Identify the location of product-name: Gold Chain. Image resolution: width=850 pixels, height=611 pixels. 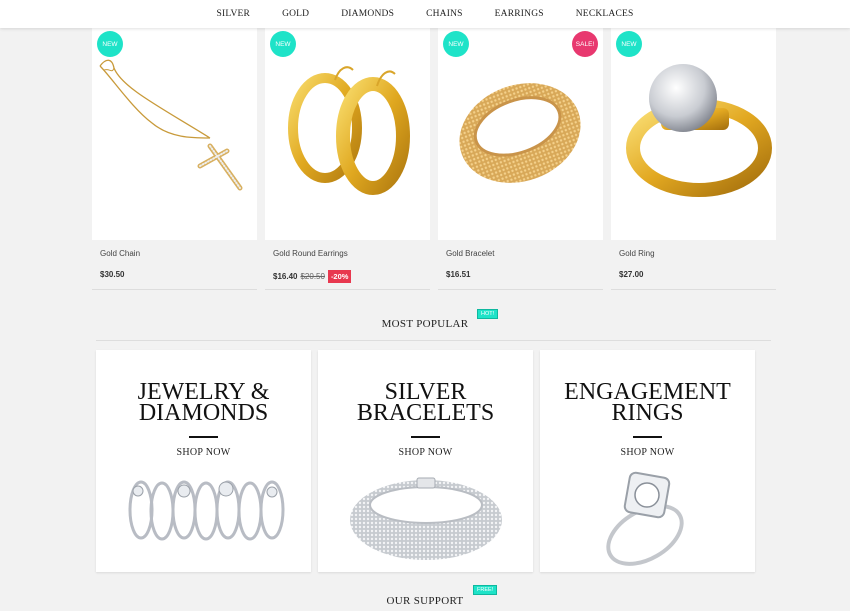
(120, 253).